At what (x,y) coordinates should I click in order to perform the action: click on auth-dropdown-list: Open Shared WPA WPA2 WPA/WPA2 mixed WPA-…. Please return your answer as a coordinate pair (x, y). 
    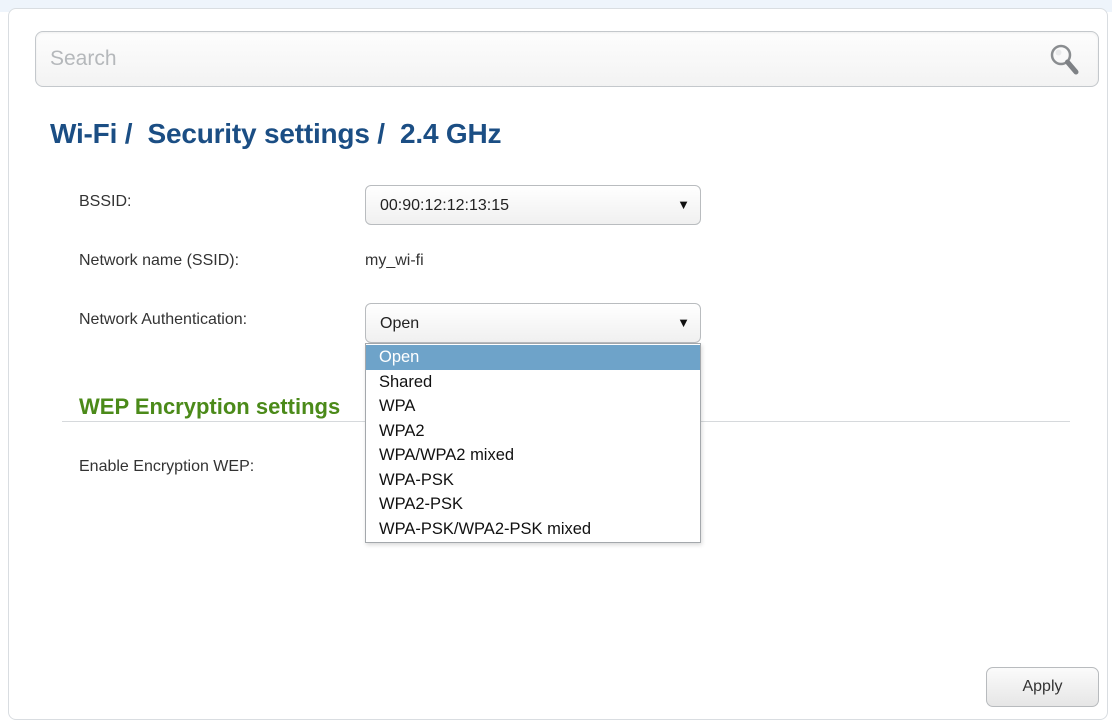
    Looking at the image, I should click on (533, 443).